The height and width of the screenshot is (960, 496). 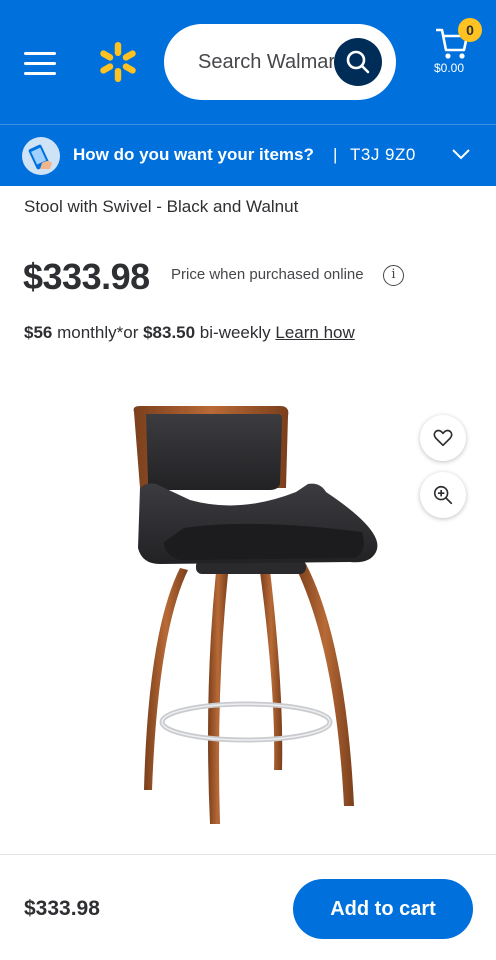 What do you see at coordinates (40, 53) in the screenshot?
I see `hamburger-menu-icon` at bounding box center [40, 53].